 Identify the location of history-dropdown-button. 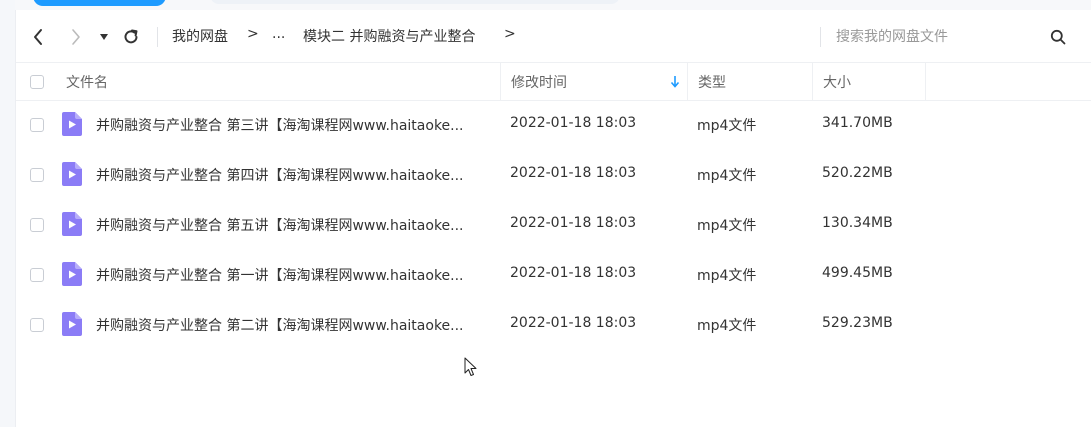
(104, 37).